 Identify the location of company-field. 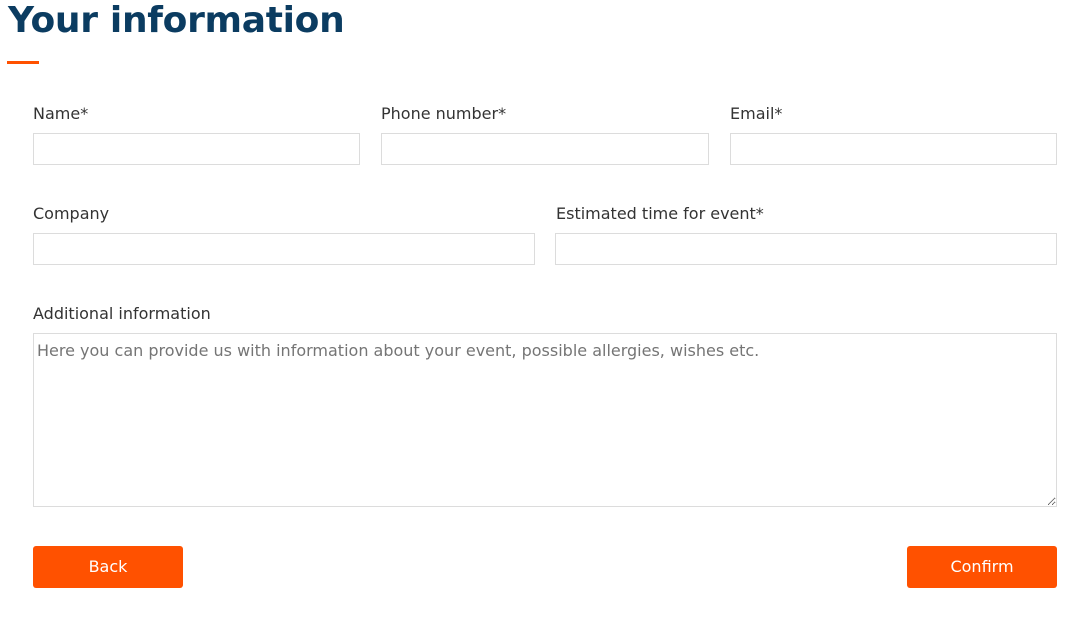
(284, 249).